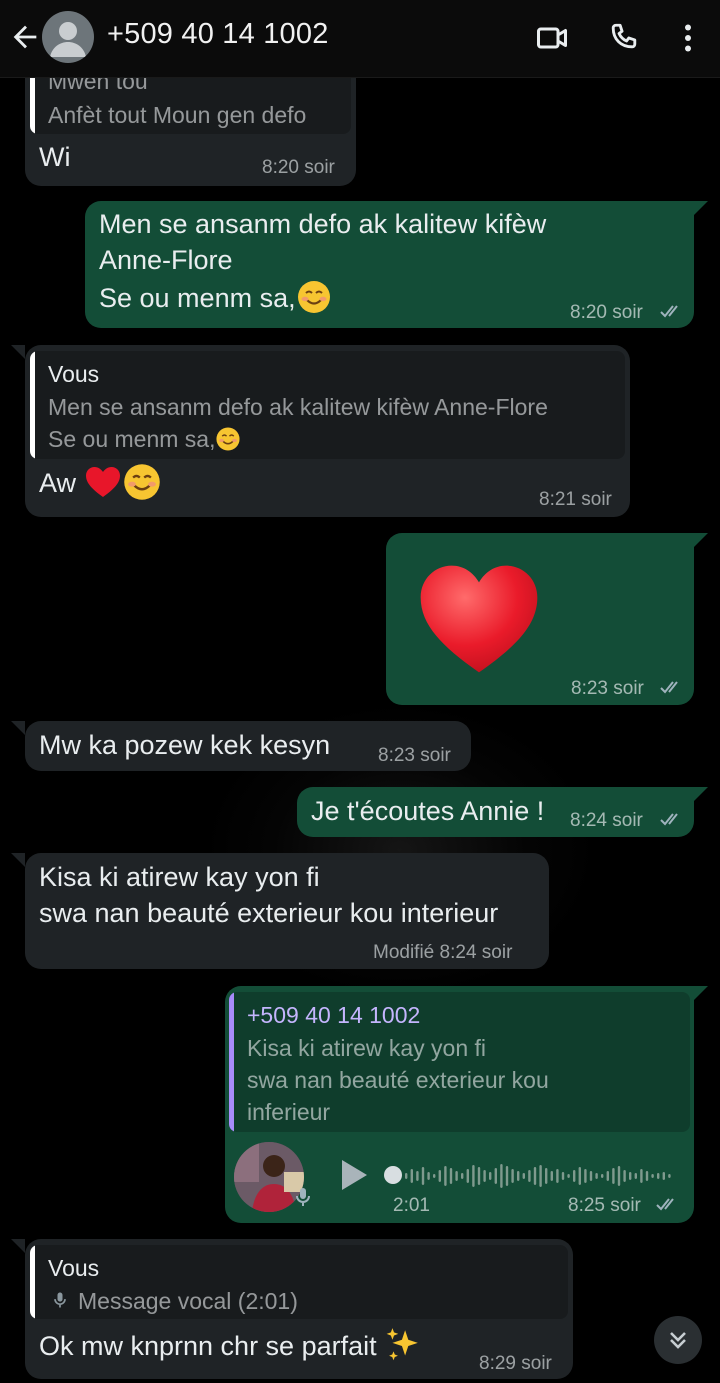 Image resolution: width=720 pixels, height=1383 pixels. What do you see at coordinates (185, 745) in the screenshot?
I see `message-text: Mw ka pozew kek kesyn` at bounding box center [185, 745].